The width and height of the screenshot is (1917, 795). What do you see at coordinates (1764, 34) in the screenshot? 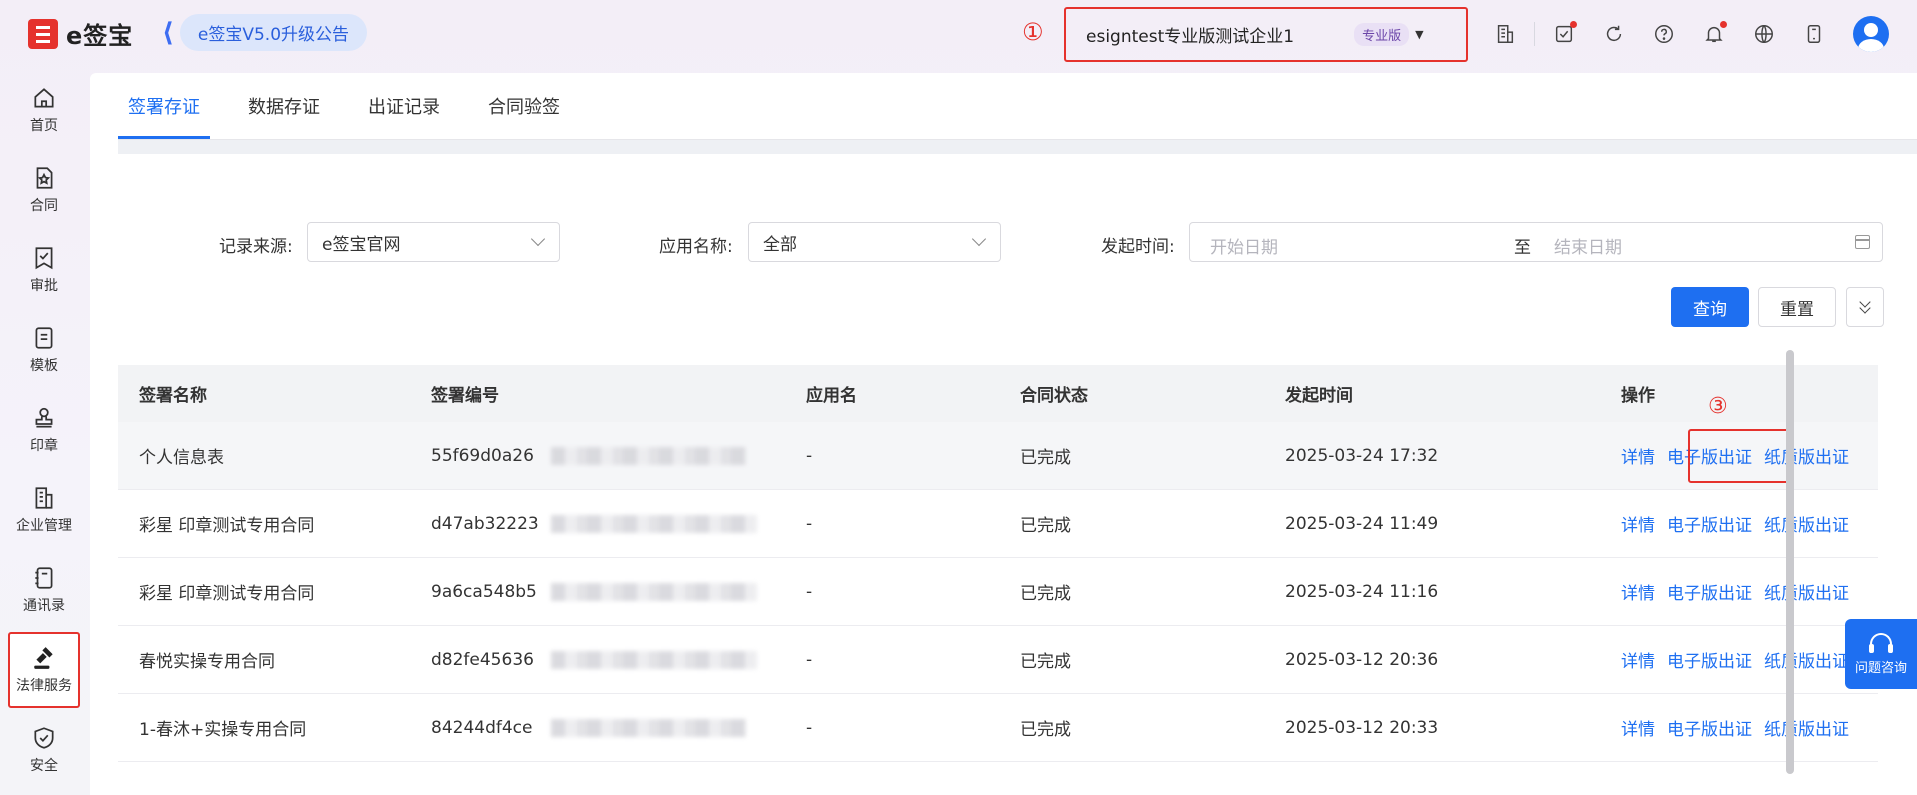
I see `globe-icon` at bounding box center [1764, 34].